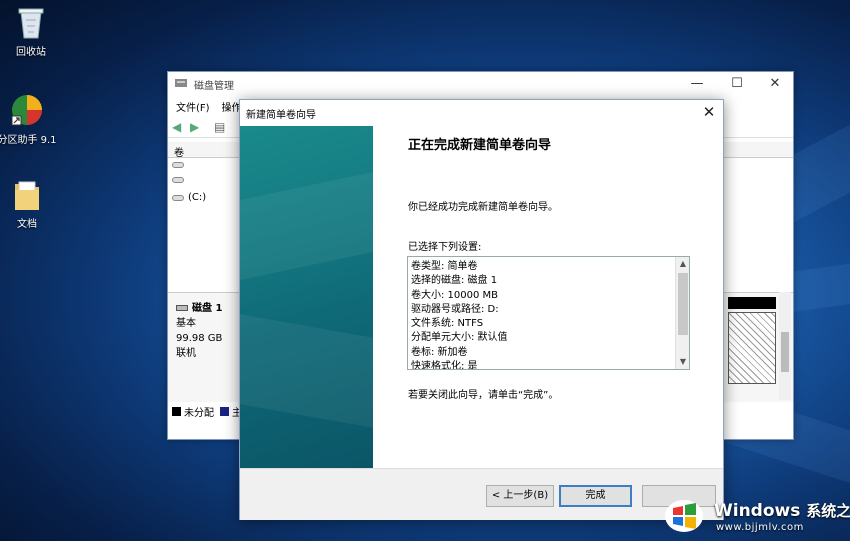  I want to click on menu-file: 文件(F), so click(193, 106).